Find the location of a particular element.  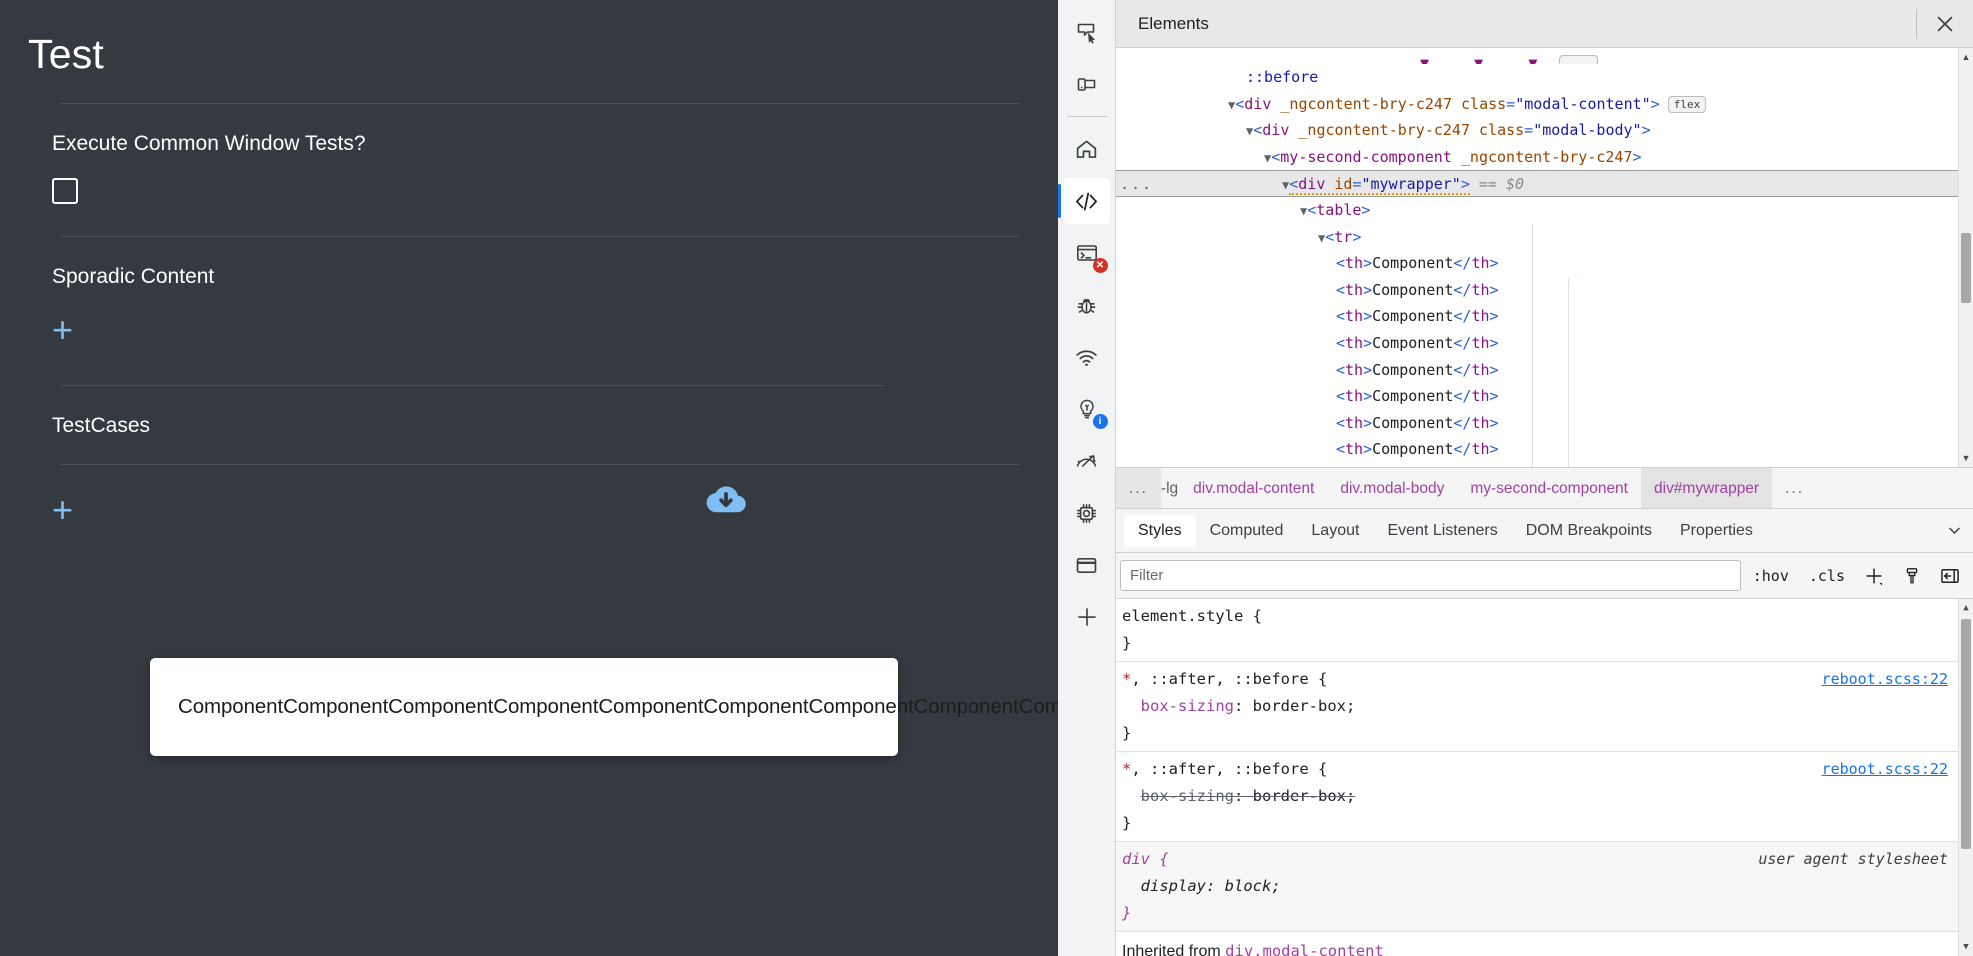

add-sporadic-content-button: + is located at coordinates (62, 330).